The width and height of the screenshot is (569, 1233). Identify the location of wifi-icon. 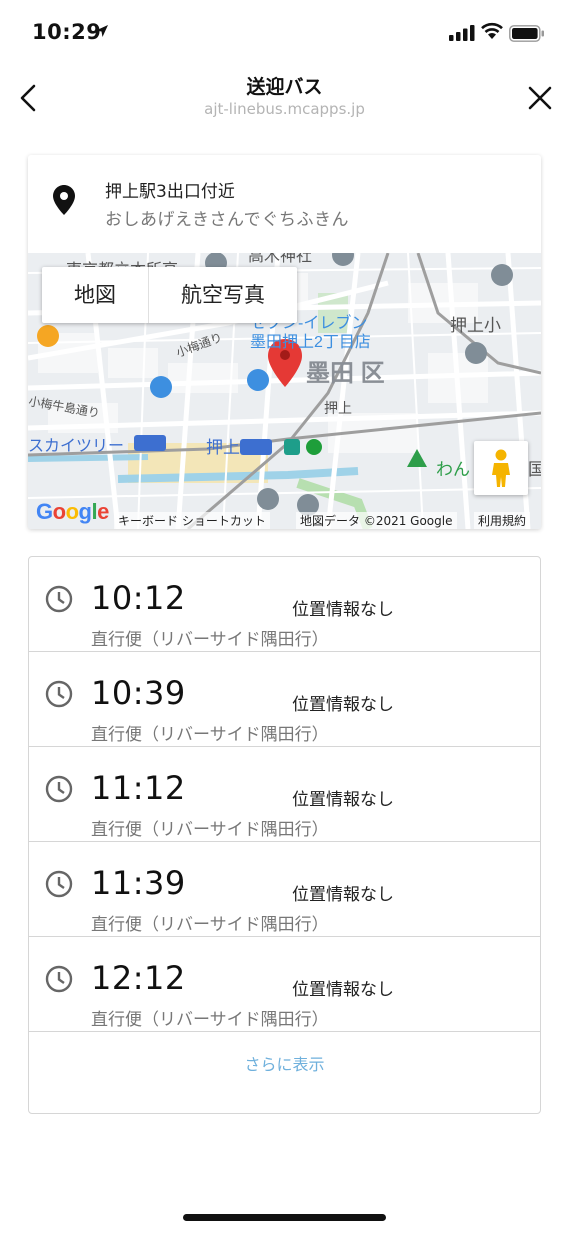
(492, 30).